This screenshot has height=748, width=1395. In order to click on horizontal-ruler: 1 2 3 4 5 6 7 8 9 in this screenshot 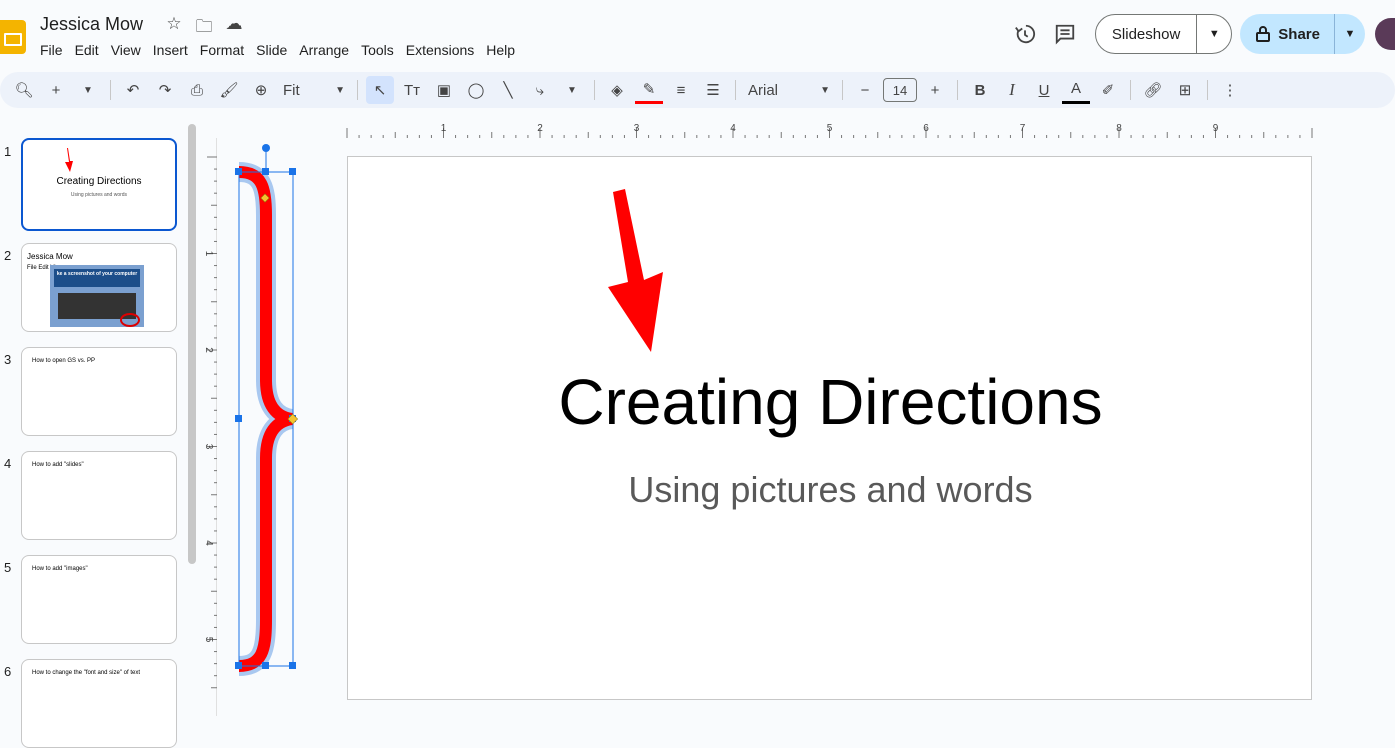, I will do `click(830, 129)`.